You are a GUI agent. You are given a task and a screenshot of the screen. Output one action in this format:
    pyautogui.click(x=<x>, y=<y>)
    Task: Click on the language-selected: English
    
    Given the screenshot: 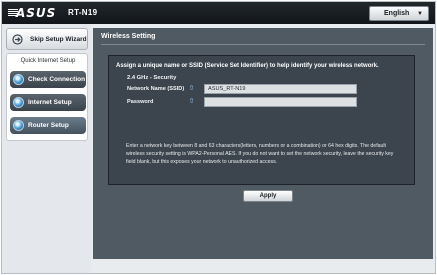 What is the action you would take?
    pyautogui.click(x=397, y=13)
    